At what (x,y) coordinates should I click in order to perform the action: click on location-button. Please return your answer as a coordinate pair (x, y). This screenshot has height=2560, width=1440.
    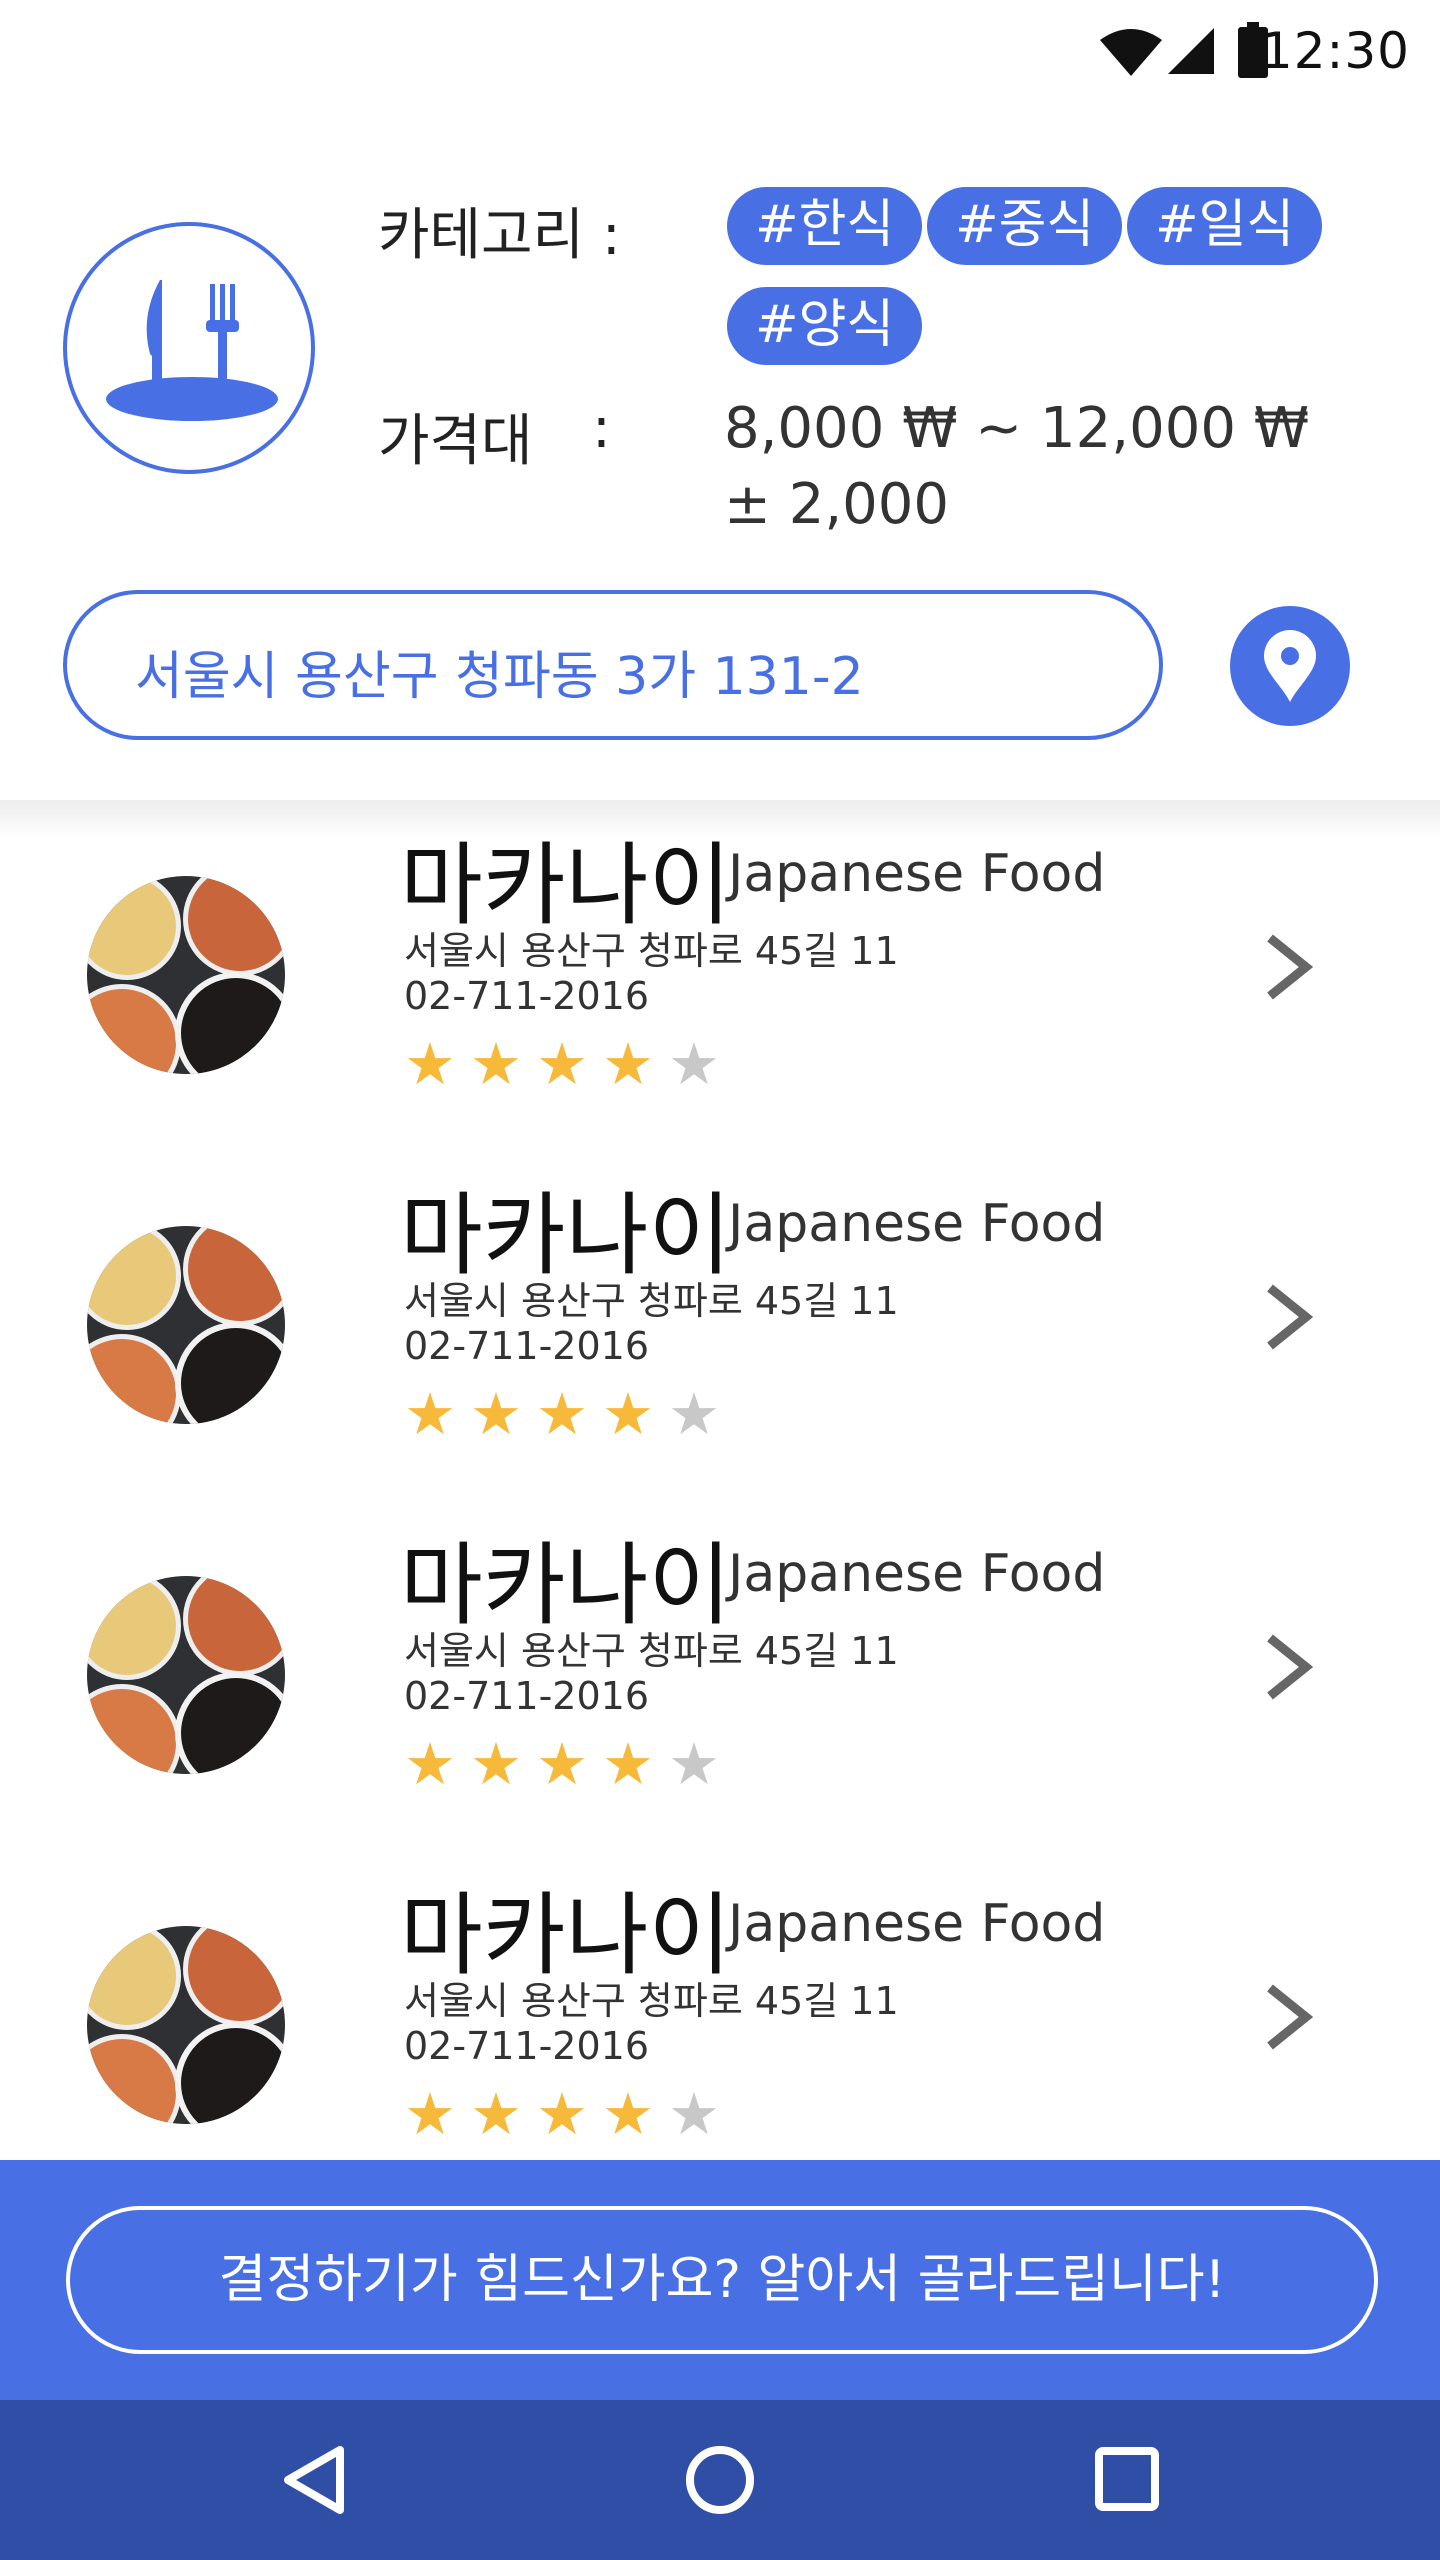
    Looking at the image, I should click on (1290, 666).